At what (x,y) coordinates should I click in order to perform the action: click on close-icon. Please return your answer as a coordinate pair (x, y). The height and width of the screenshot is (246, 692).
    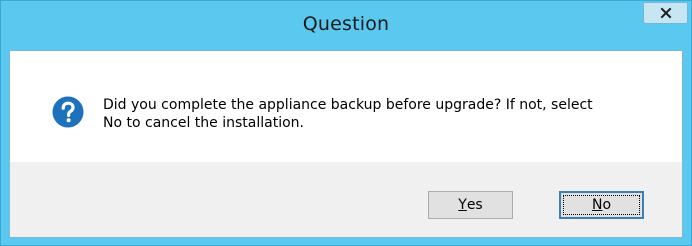
    Looking at the image, I should click on (665, 13).